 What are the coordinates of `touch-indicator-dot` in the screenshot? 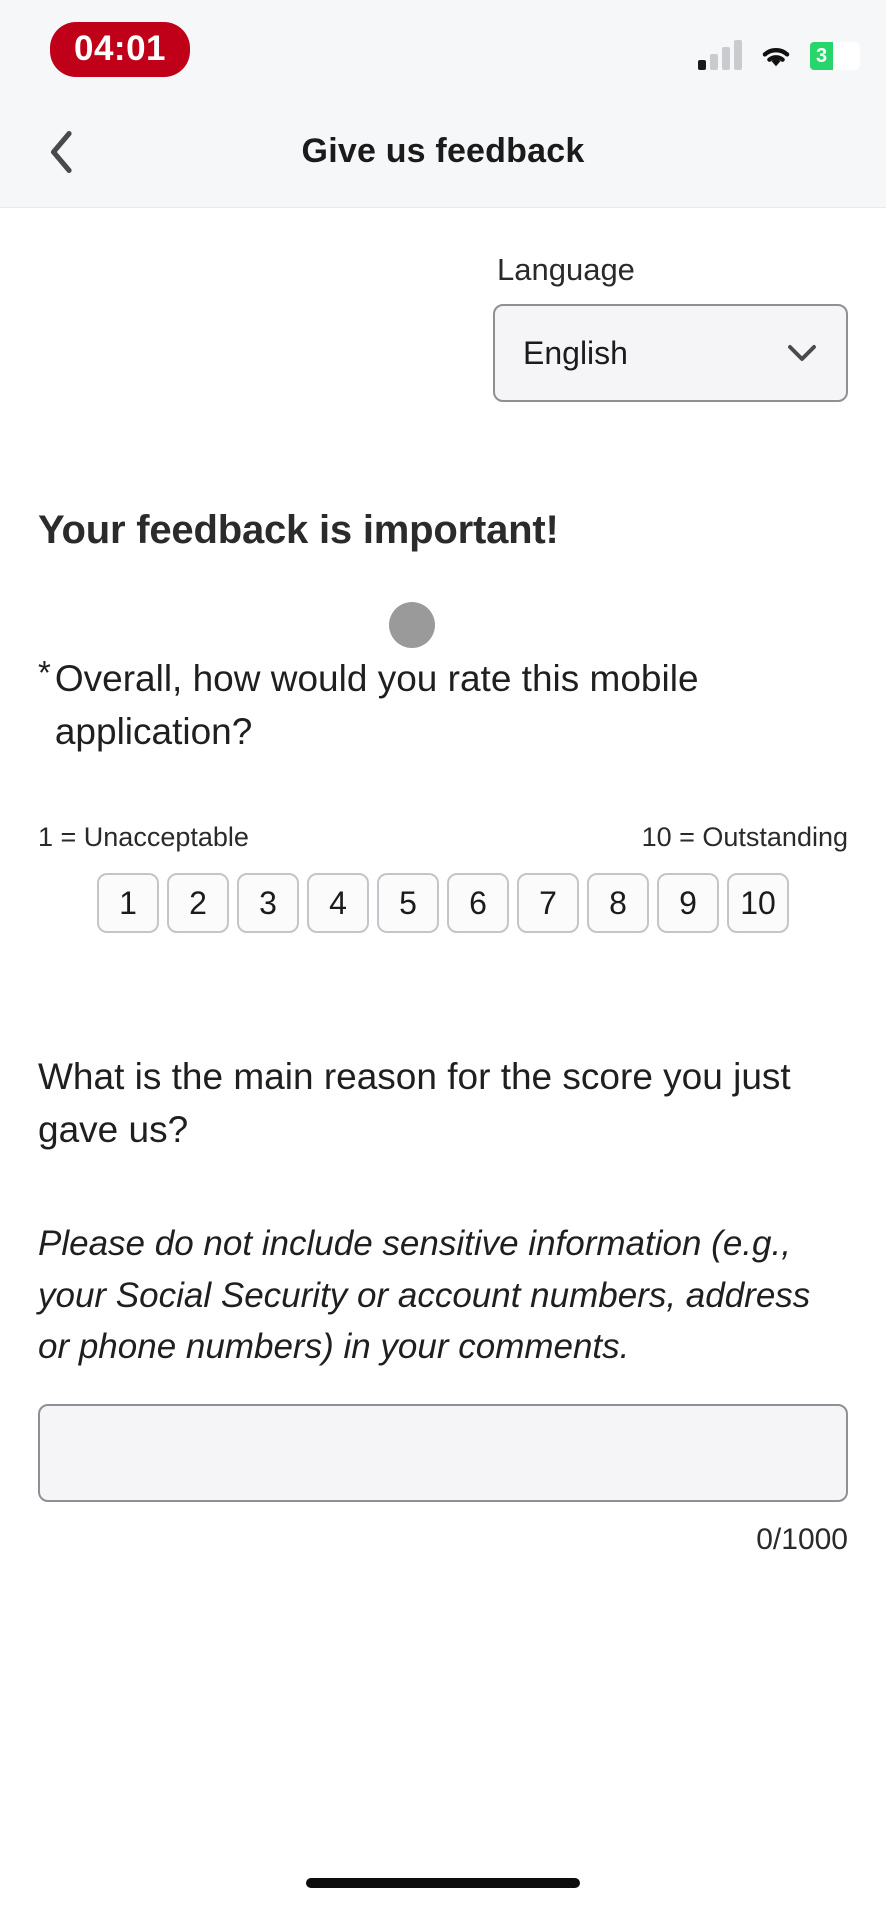 It's located at (412, 625).